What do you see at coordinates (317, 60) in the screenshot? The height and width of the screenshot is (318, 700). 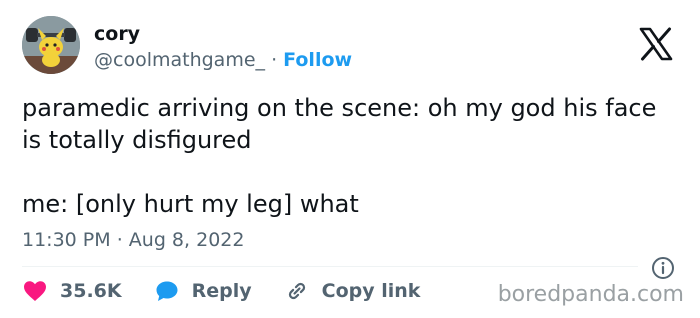 I see `follow-button: Follow` at bounding box center [317, 60].